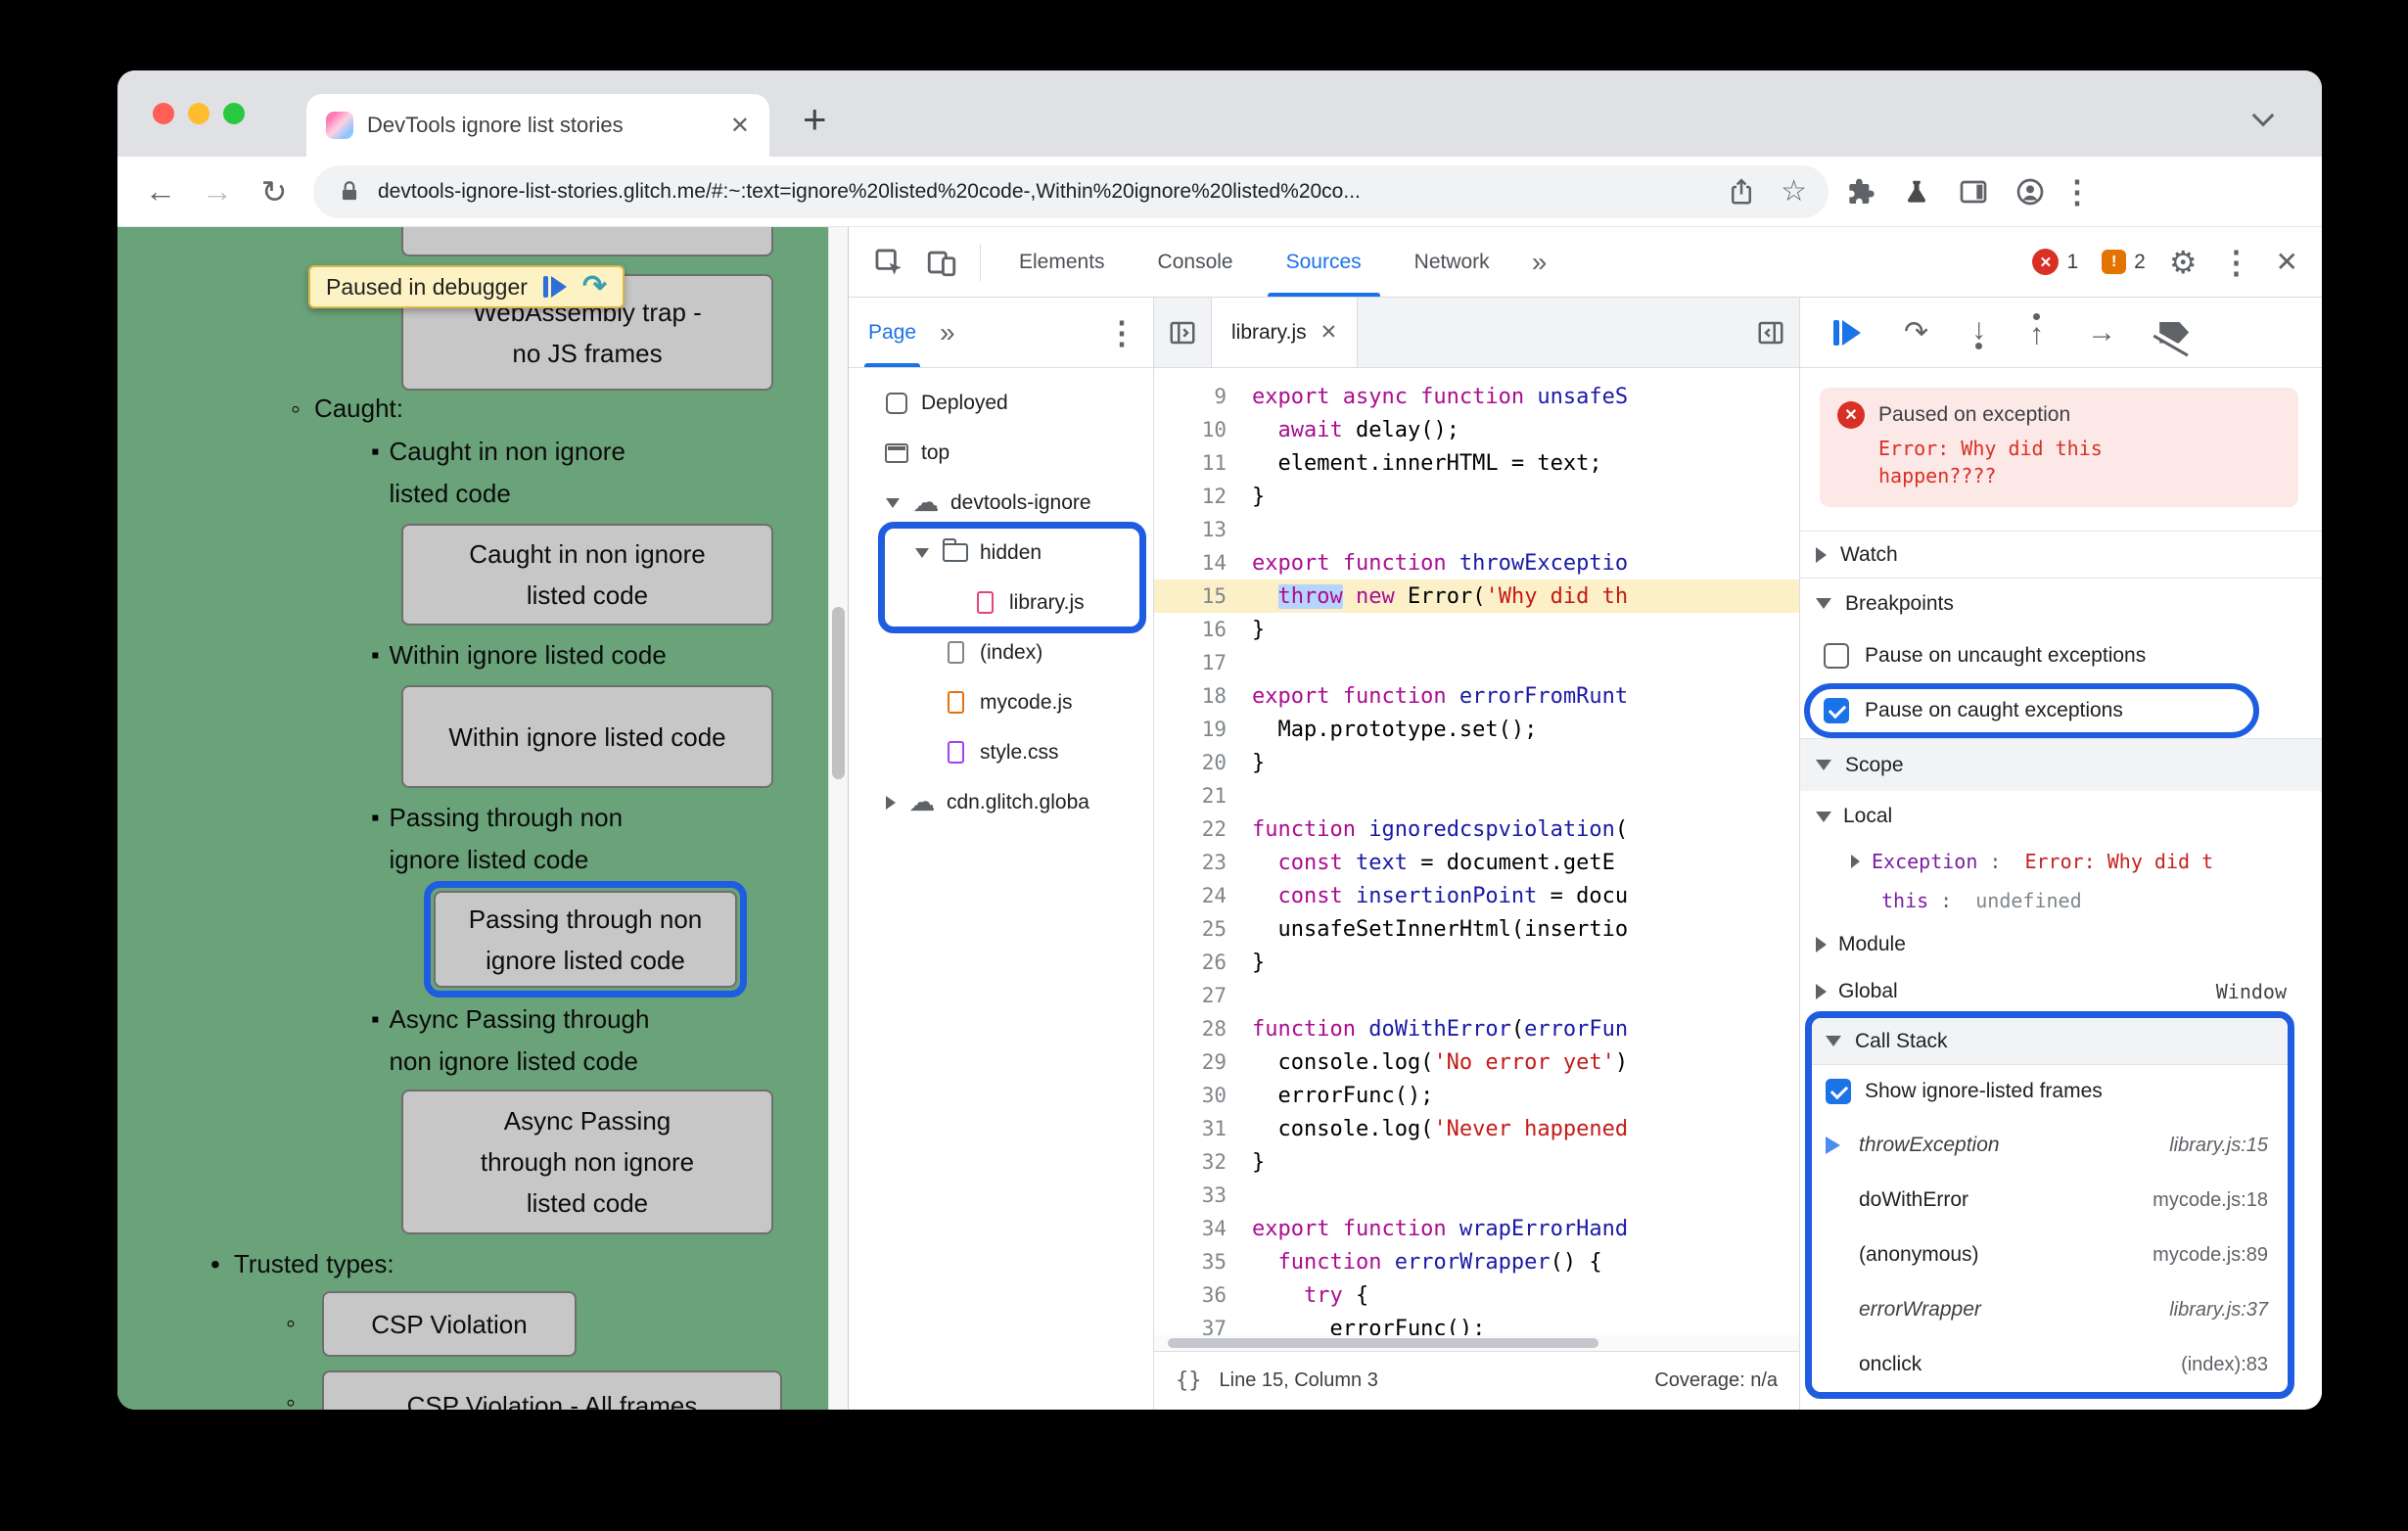  I want to click on chevron-right-icon, so click(891, 803).